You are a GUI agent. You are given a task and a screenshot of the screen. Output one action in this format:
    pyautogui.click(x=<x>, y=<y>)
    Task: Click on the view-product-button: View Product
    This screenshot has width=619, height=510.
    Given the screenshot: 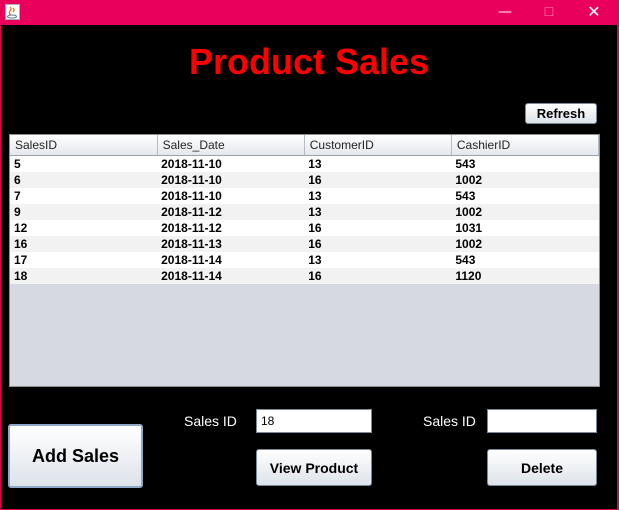 What is the action you would take?
    pyautogui.click(x=314, y=467)
    